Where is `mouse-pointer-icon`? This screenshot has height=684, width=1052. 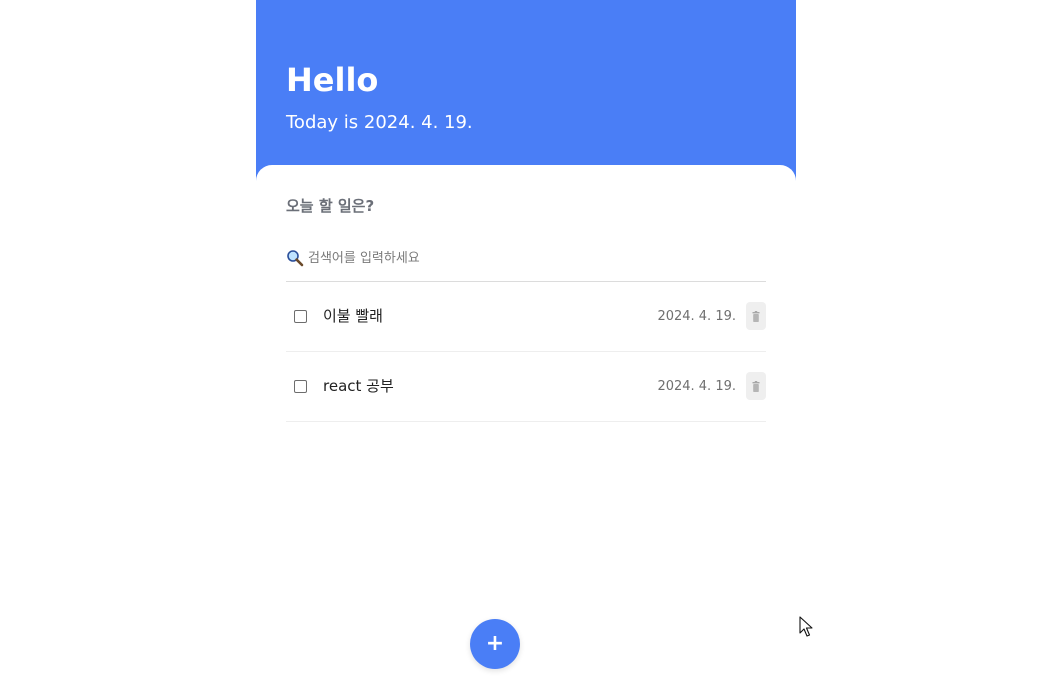
mouse-pointer-icon is located at coordinates (806, 626).